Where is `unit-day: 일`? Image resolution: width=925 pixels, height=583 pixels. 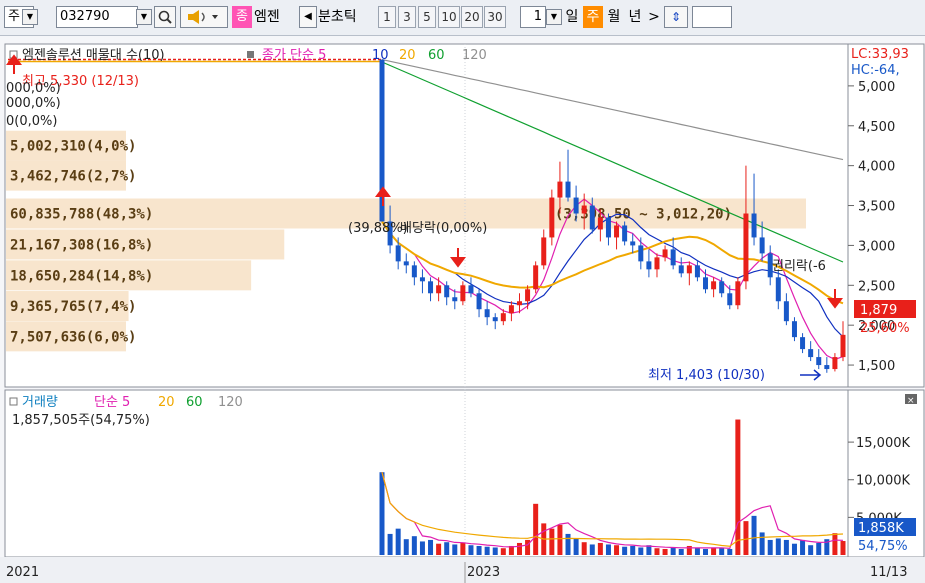
unit-day: 일 is located at coordinates (572, 17).